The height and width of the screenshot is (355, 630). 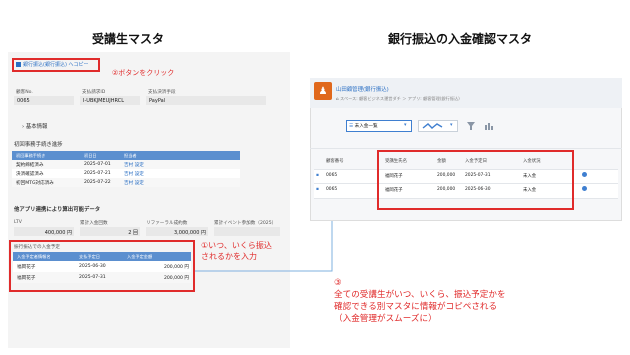 What do you see at coordinates (335, 161) in the screenshot?
I see `col-header-customer-no: 顧客番号` at bounding box center [335, 161].